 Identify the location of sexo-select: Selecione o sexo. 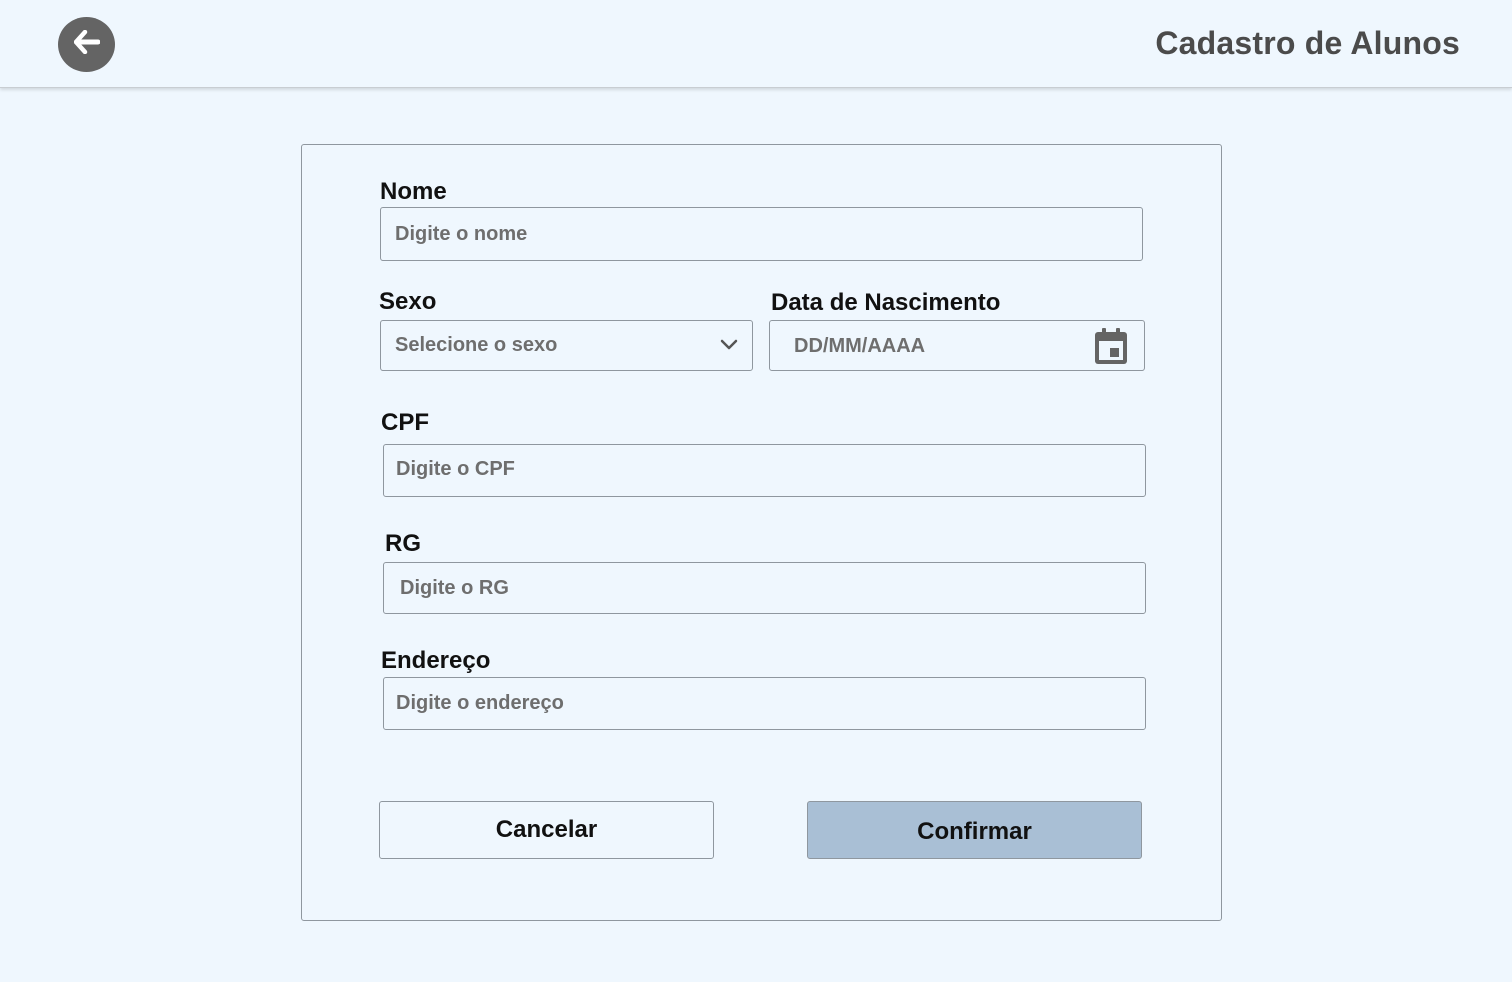
(566, 345).